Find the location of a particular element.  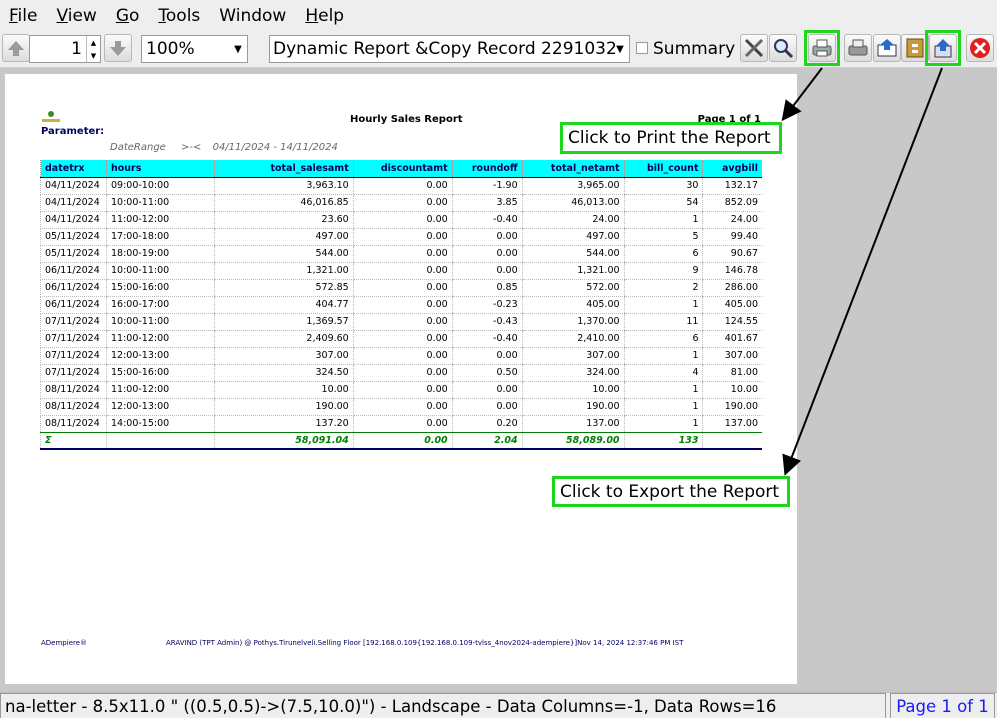

page-number-field: 1 ▲ ▼ is located at coordinates (65, 49).